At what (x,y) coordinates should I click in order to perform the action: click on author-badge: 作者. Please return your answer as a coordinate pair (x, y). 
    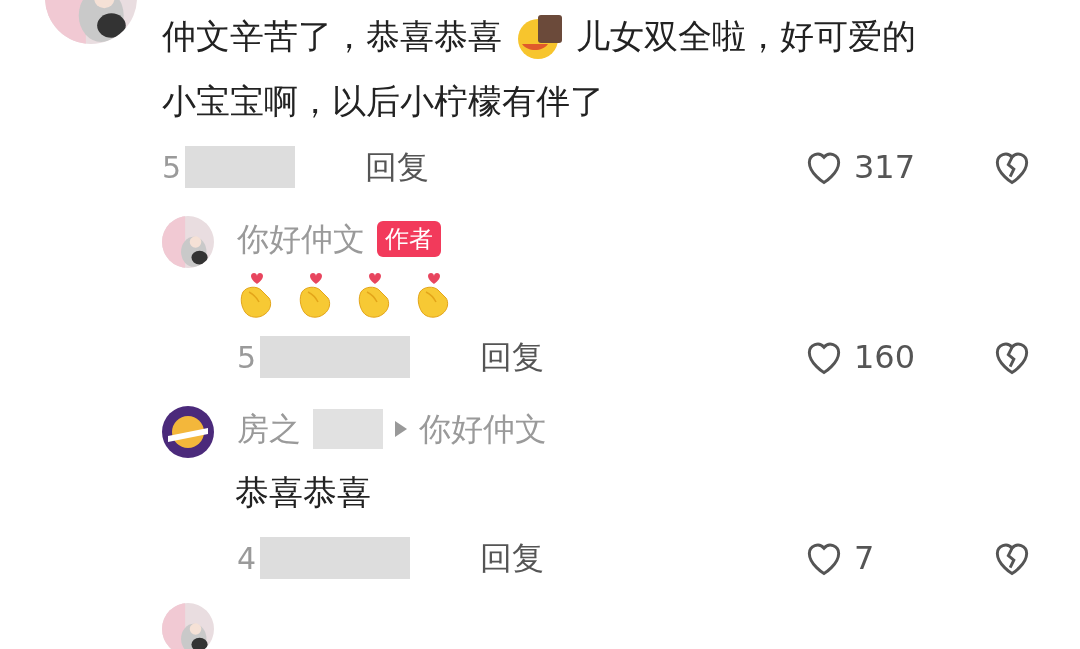
    Looking at the image, I should click on (409, 239).